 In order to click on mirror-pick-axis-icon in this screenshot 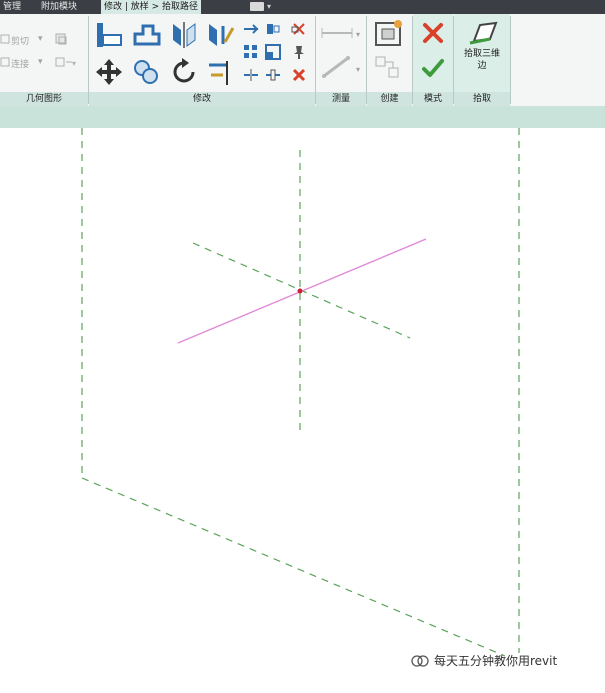, I will do `click(184, 35)`.